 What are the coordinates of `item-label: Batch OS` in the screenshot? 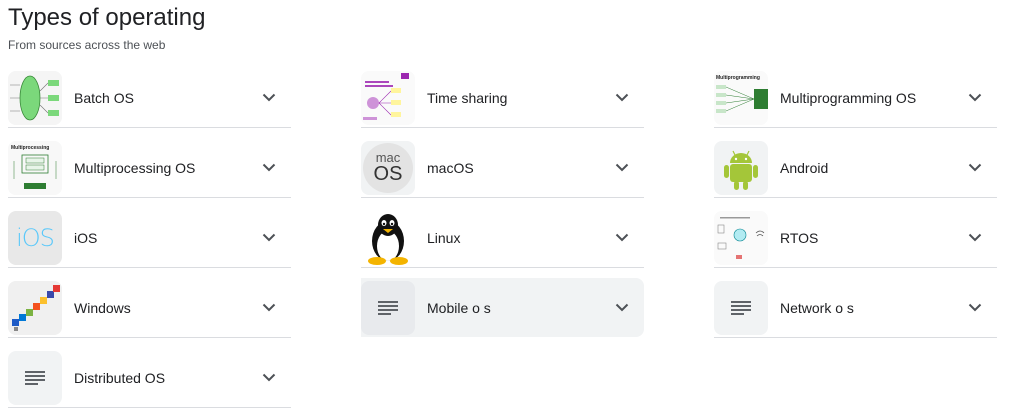 It's located at (104, 97).